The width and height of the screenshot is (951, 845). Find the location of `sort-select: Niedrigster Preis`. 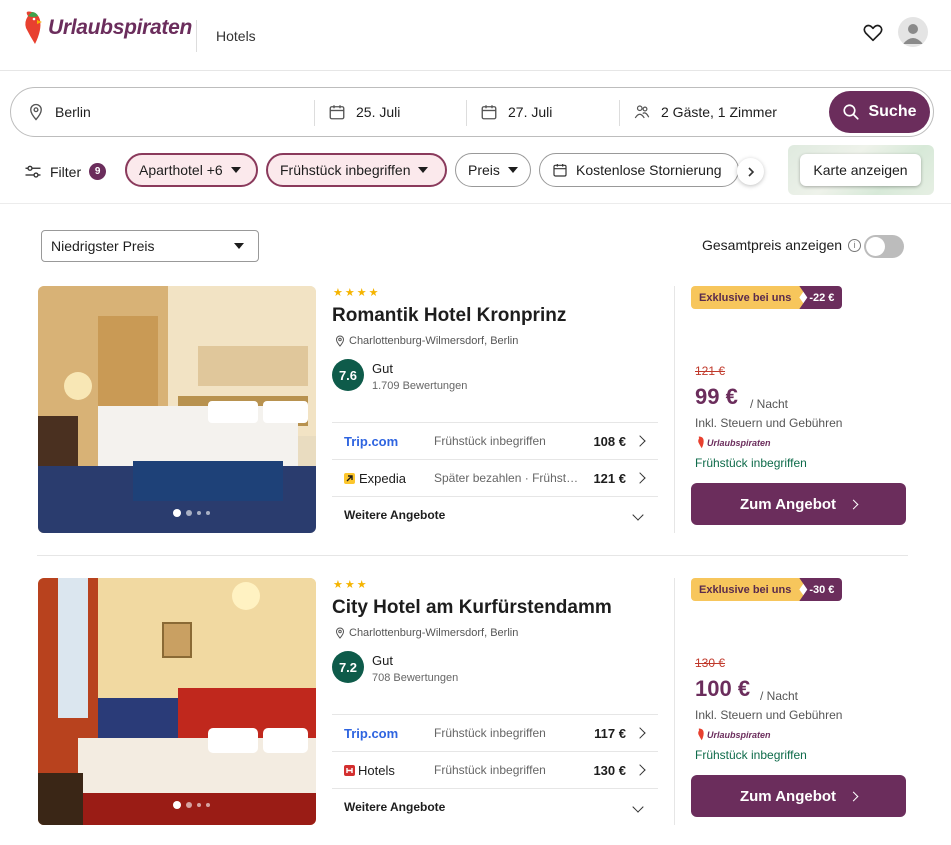

sort-select: Niedrigster Preis is located at coordinates (150, 246).